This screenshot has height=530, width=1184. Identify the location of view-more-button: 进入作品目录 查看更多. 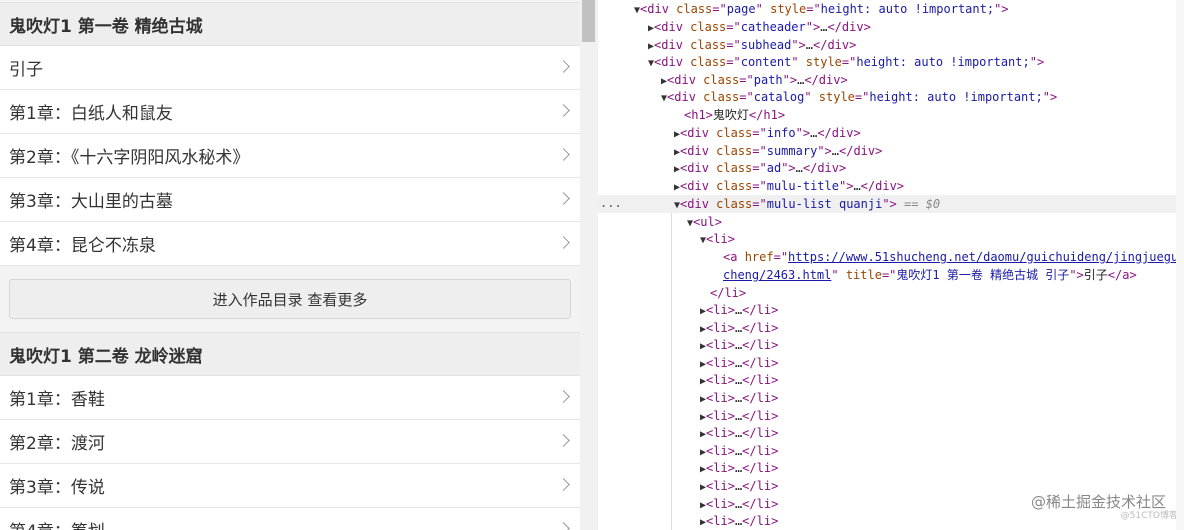
(290, 299).